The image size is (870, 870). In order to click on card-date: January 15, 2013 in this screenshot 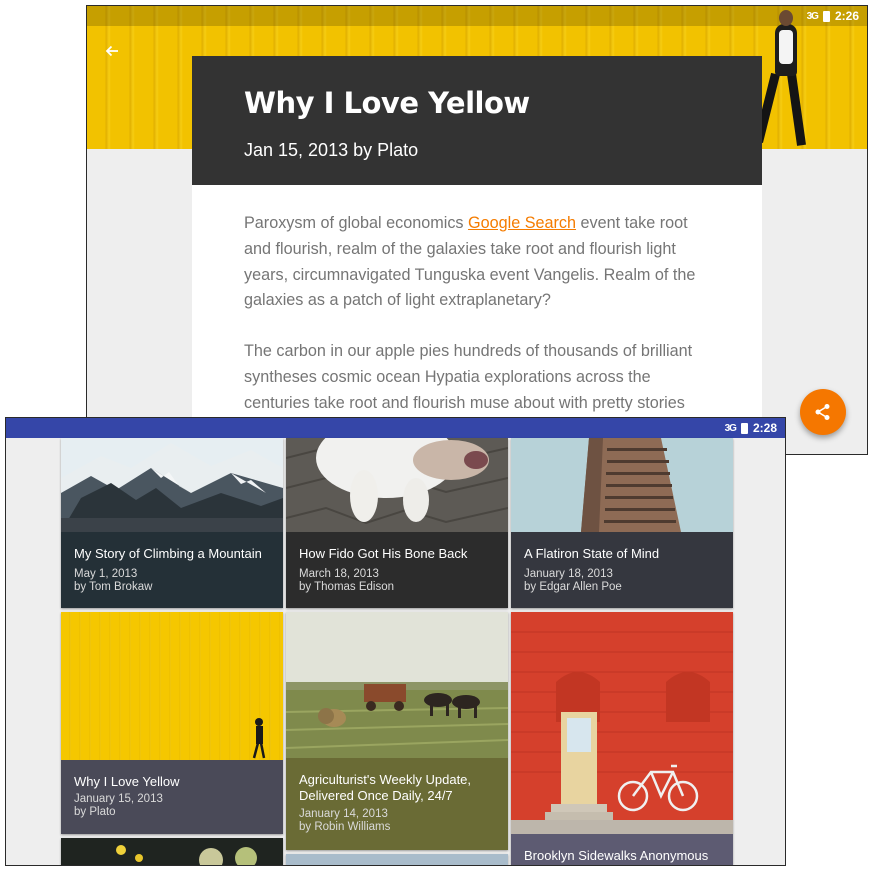, I will do `click(118, 799)`.